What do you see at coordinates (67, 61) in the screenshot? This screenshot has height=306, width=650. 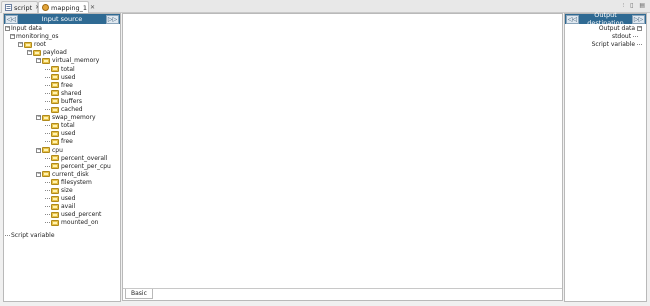 I see `tree-node: − virtual_memory` at bounding box center [67, 61].